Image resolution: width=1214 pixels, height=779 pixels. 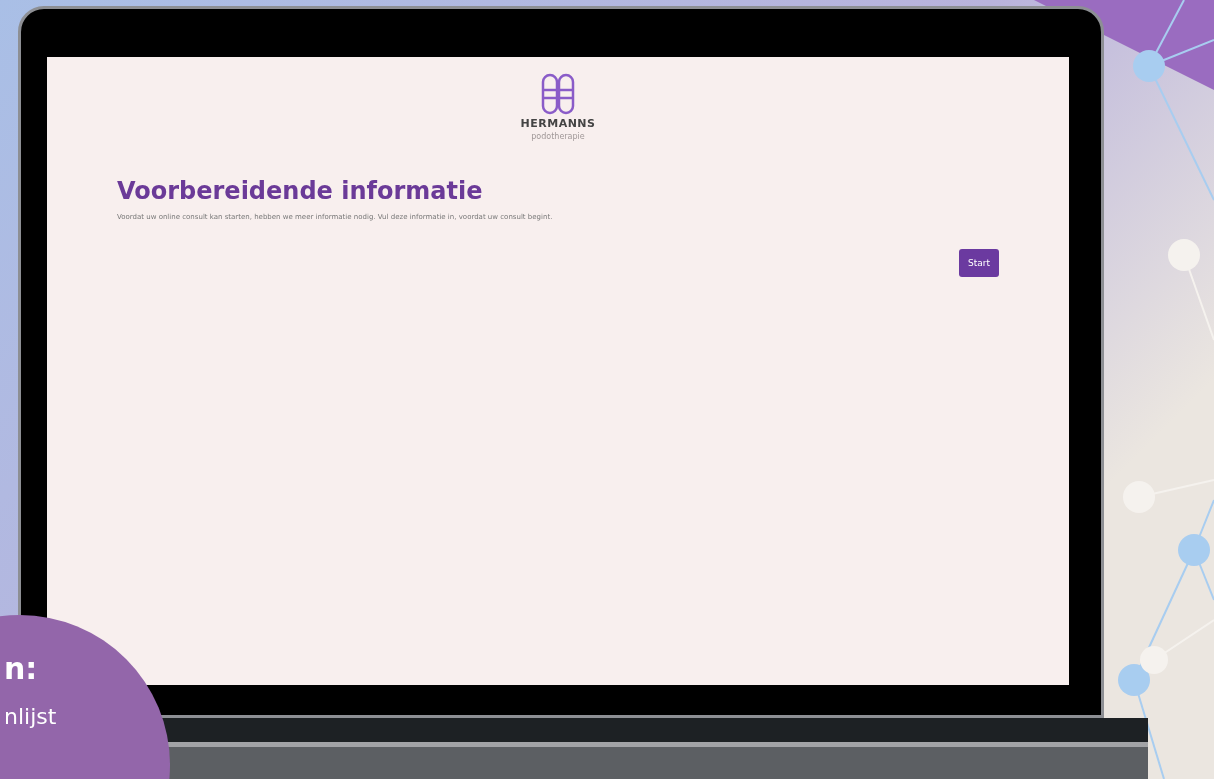 I want to click on start-button: Start, so click(x=979, y=263).